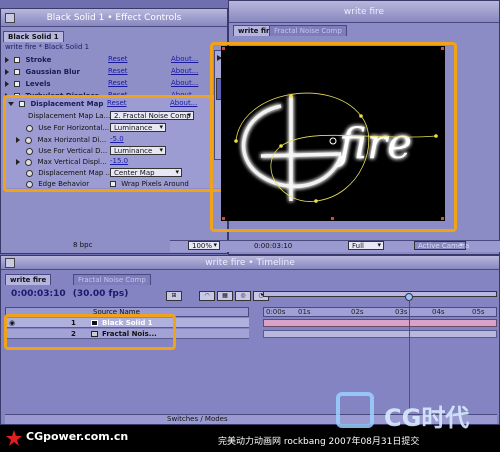  What do you see at coordinates (427, 418) in the screenshot?
I see `cg-logo-text: CG时代` at bounding box center [427, 418].